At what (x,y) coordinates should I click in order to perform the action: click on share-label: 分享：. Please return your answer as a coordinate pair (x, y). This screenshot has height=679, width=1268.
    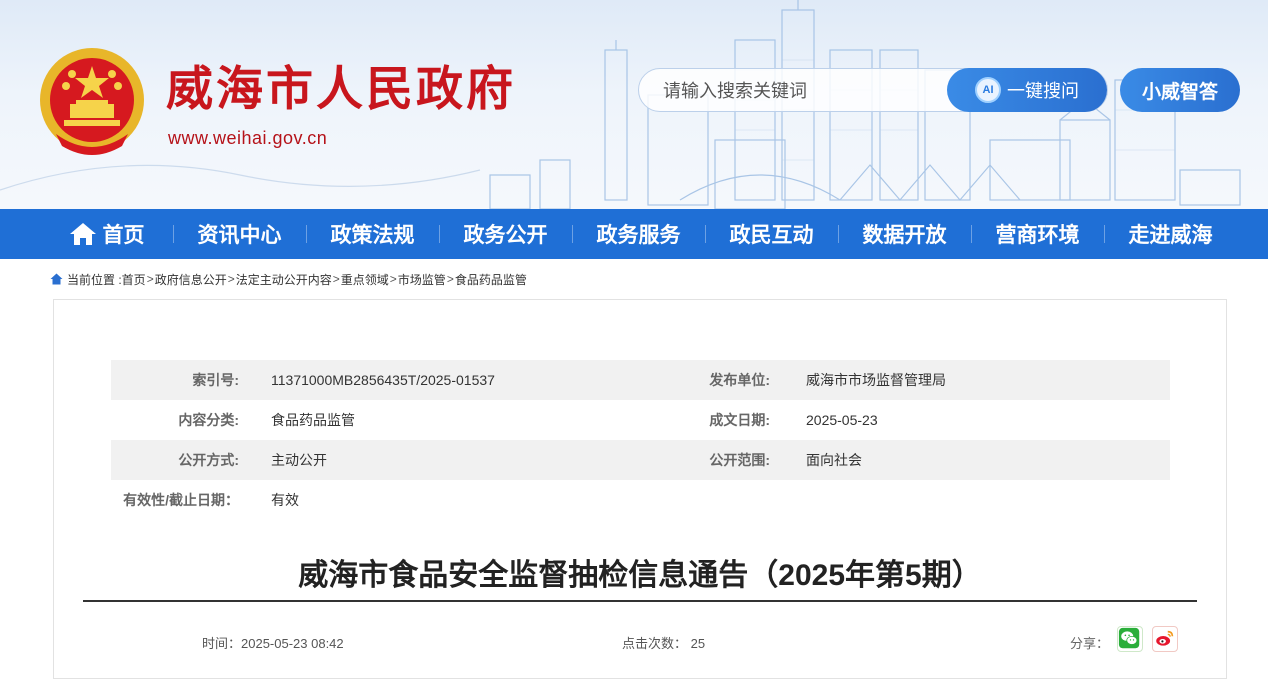
    Looking at the image, I should click on (1090, 643).